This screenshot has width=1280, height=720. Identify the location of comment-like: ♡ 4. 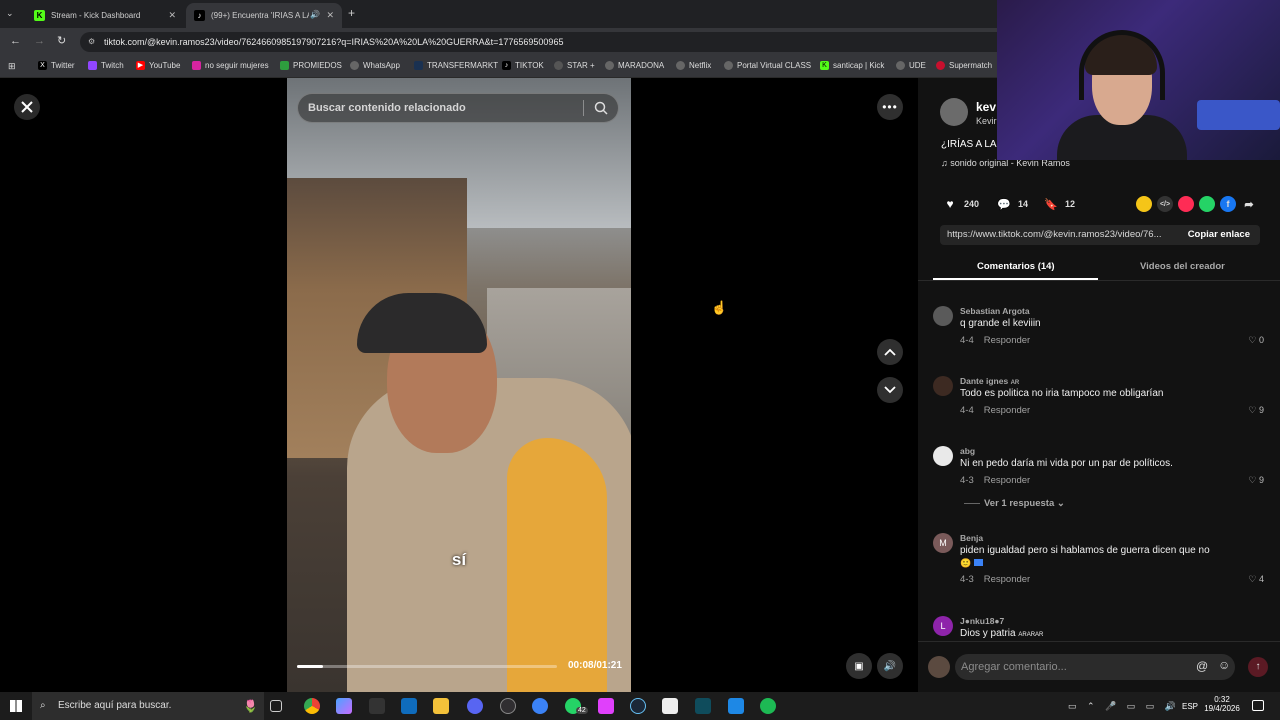
(1256, 579).